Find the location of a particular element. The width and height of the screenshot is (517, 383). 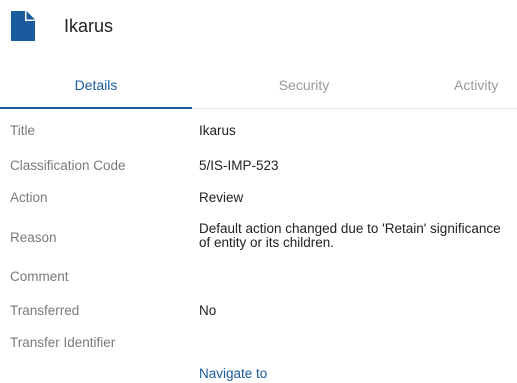

reason-label: Reason is located at coordinates (33, 237).